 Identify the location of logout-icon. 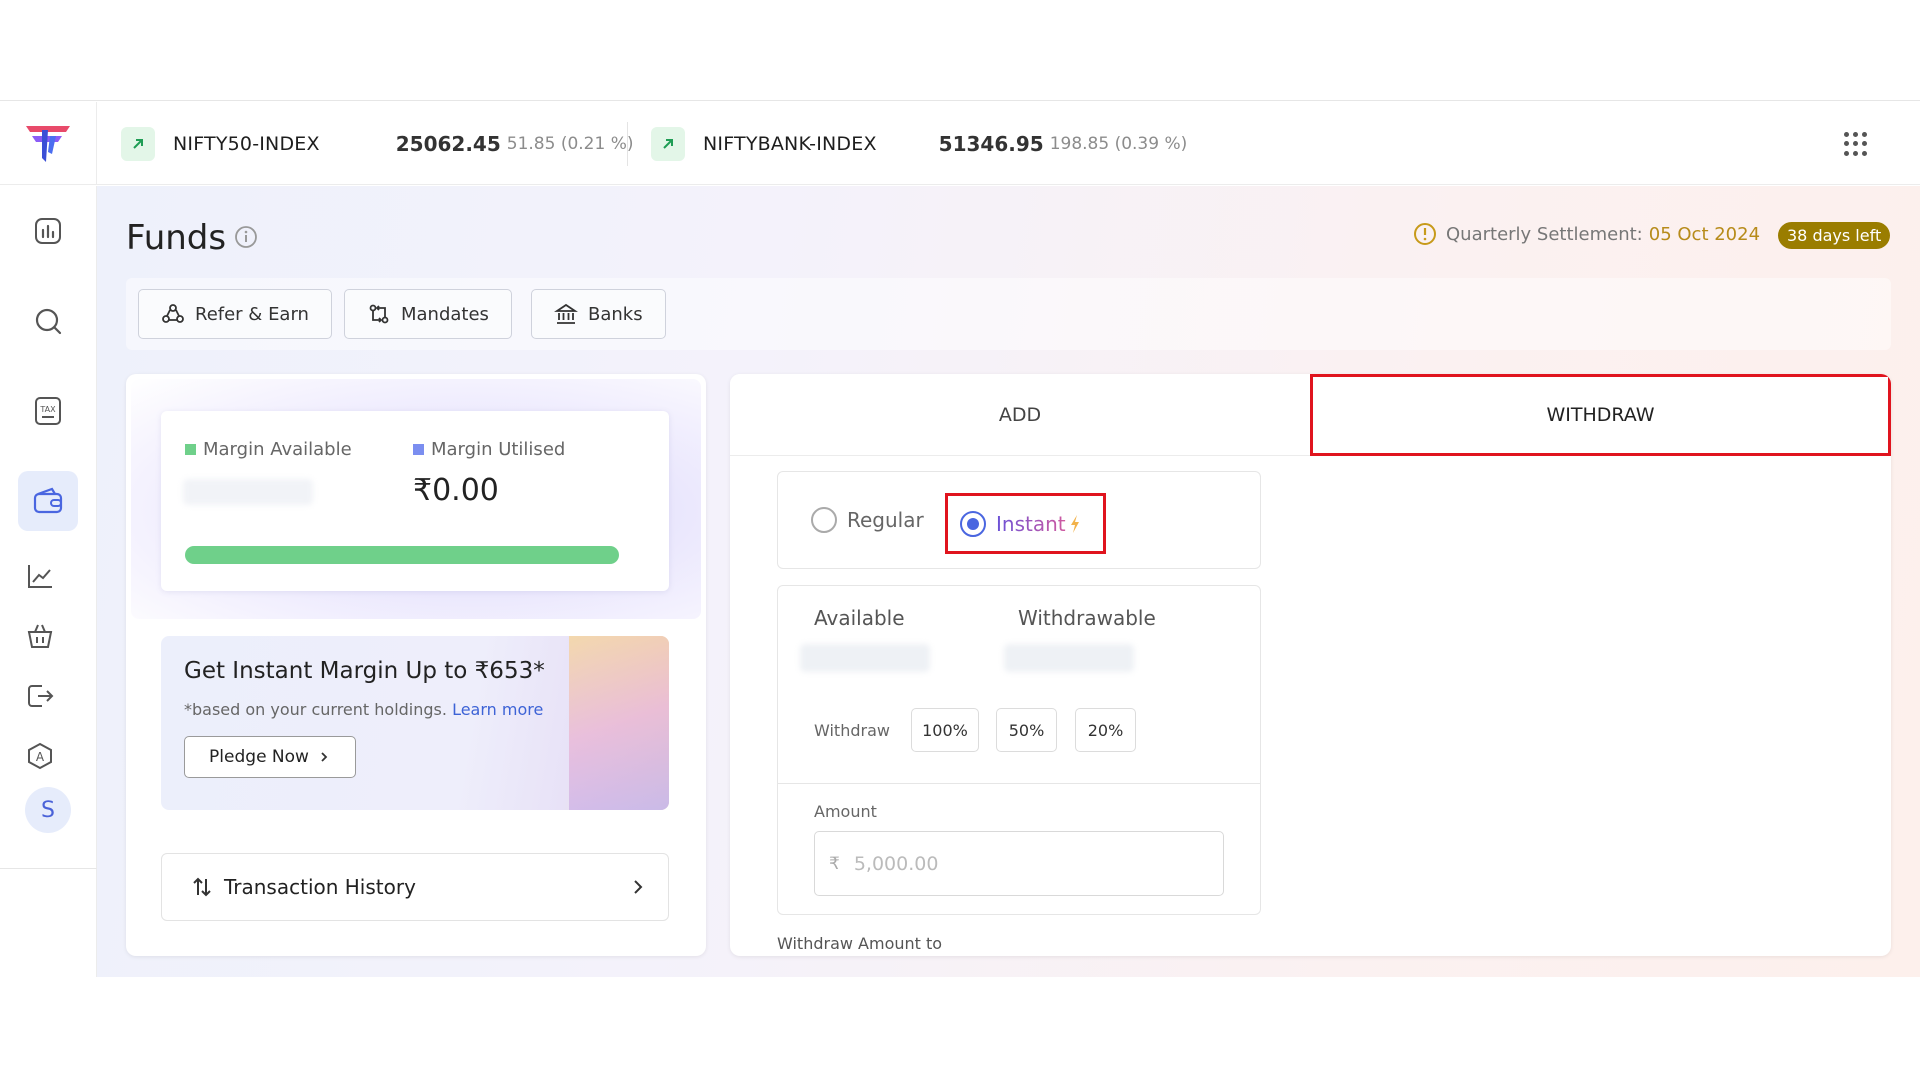
(40, 696).